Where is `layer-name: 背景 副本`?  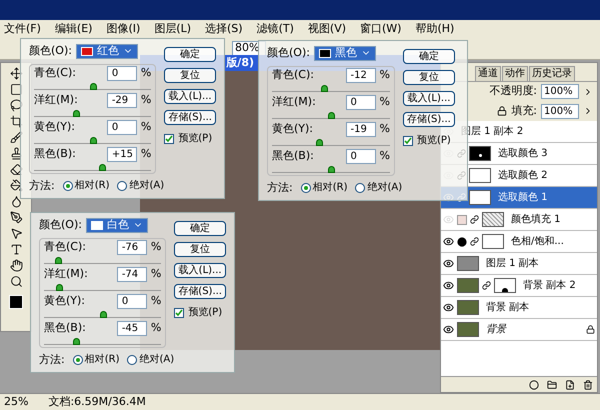 layer-name: 背景 副本 is located at coordinates (508, 307).